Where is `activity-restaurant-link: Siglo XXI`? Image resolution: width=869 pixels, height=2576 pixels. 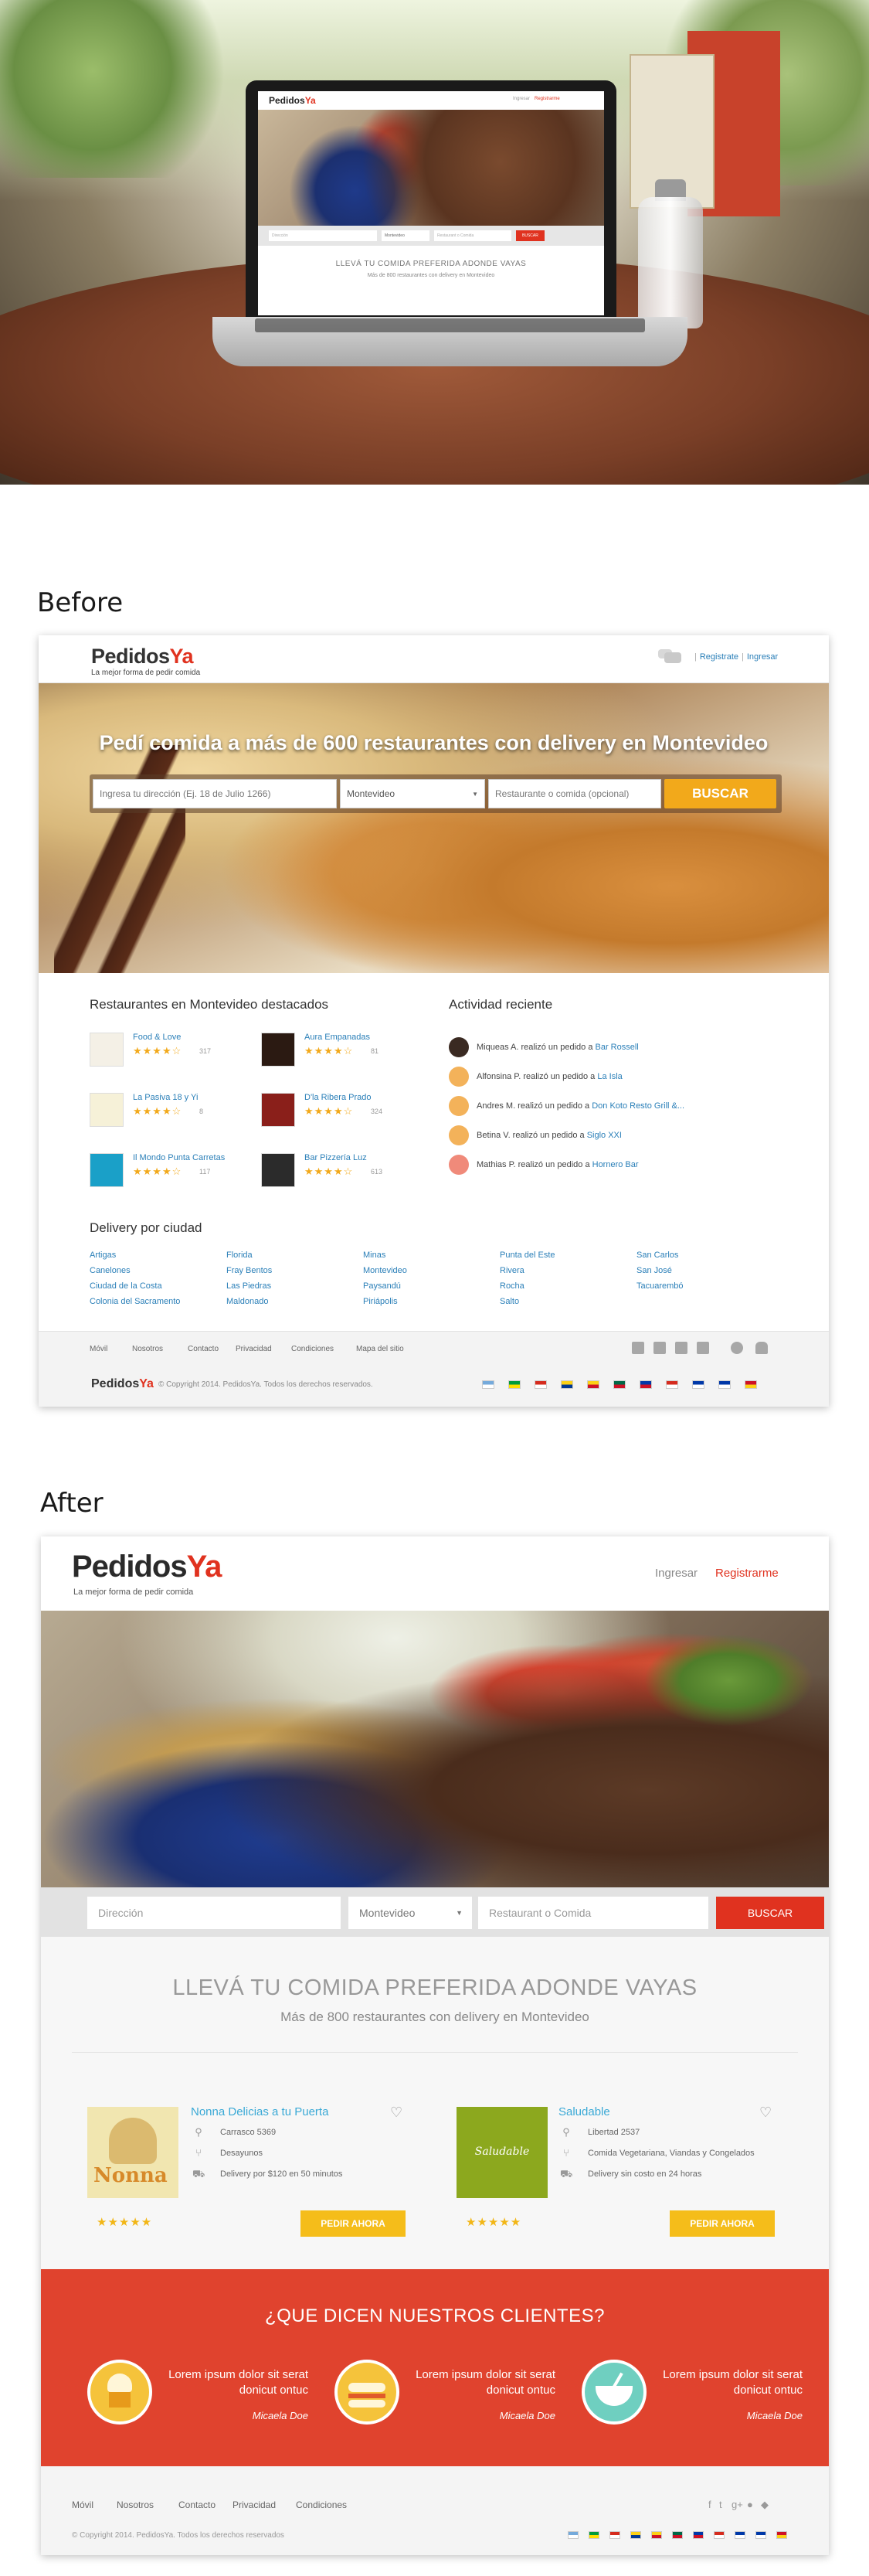
activity-restaurant-link: Siglo XXI is located at coordinates (604, 1135).